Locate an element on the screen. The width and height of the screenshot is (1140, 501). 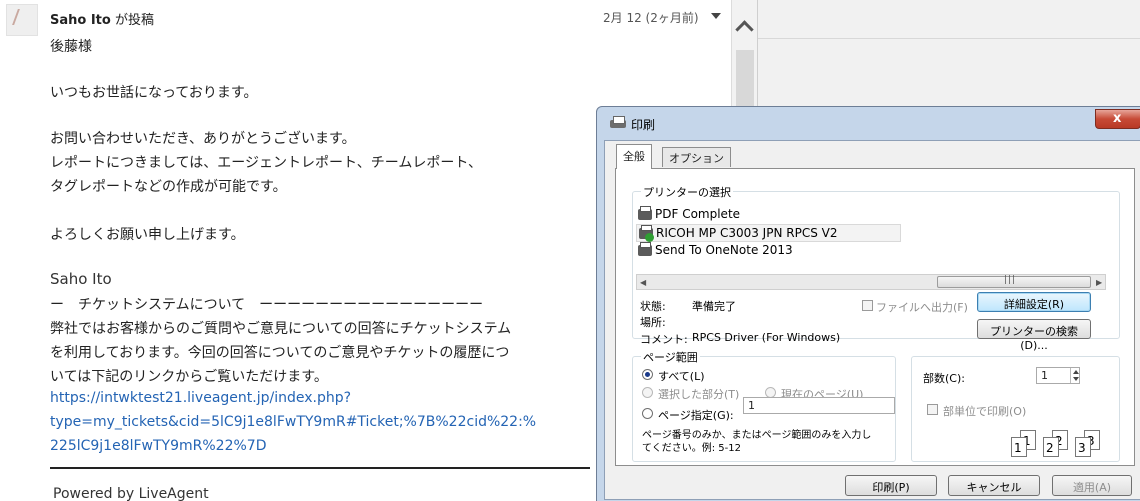
apply-button: 適用(A) is located at coordinates (1092, 485).